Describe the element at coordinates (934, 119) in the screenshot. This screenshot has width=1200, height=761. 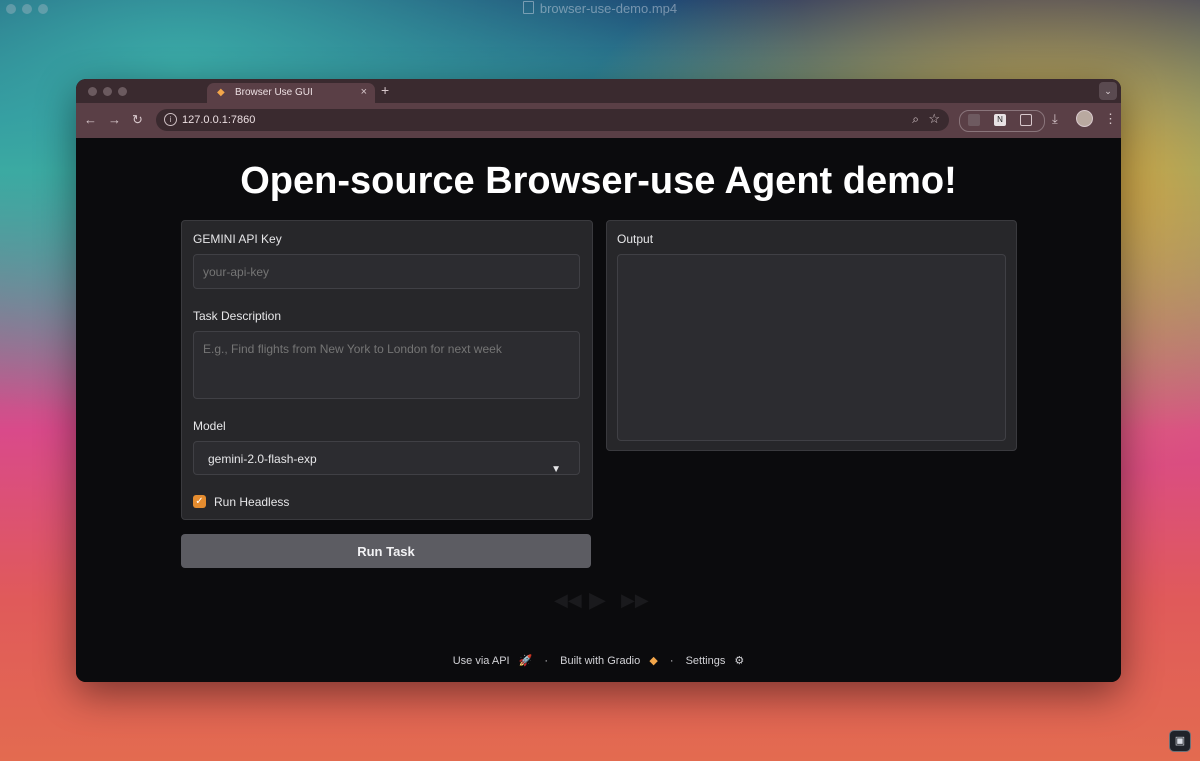
I see `bookmark-star-icon: ☆` at that location.